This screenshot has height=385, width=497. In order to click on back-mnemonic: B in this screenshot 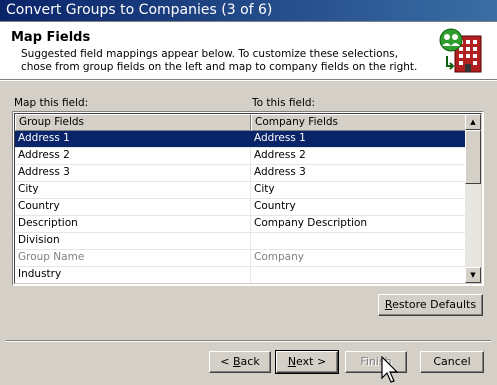, I will do `click(237, 361)`.